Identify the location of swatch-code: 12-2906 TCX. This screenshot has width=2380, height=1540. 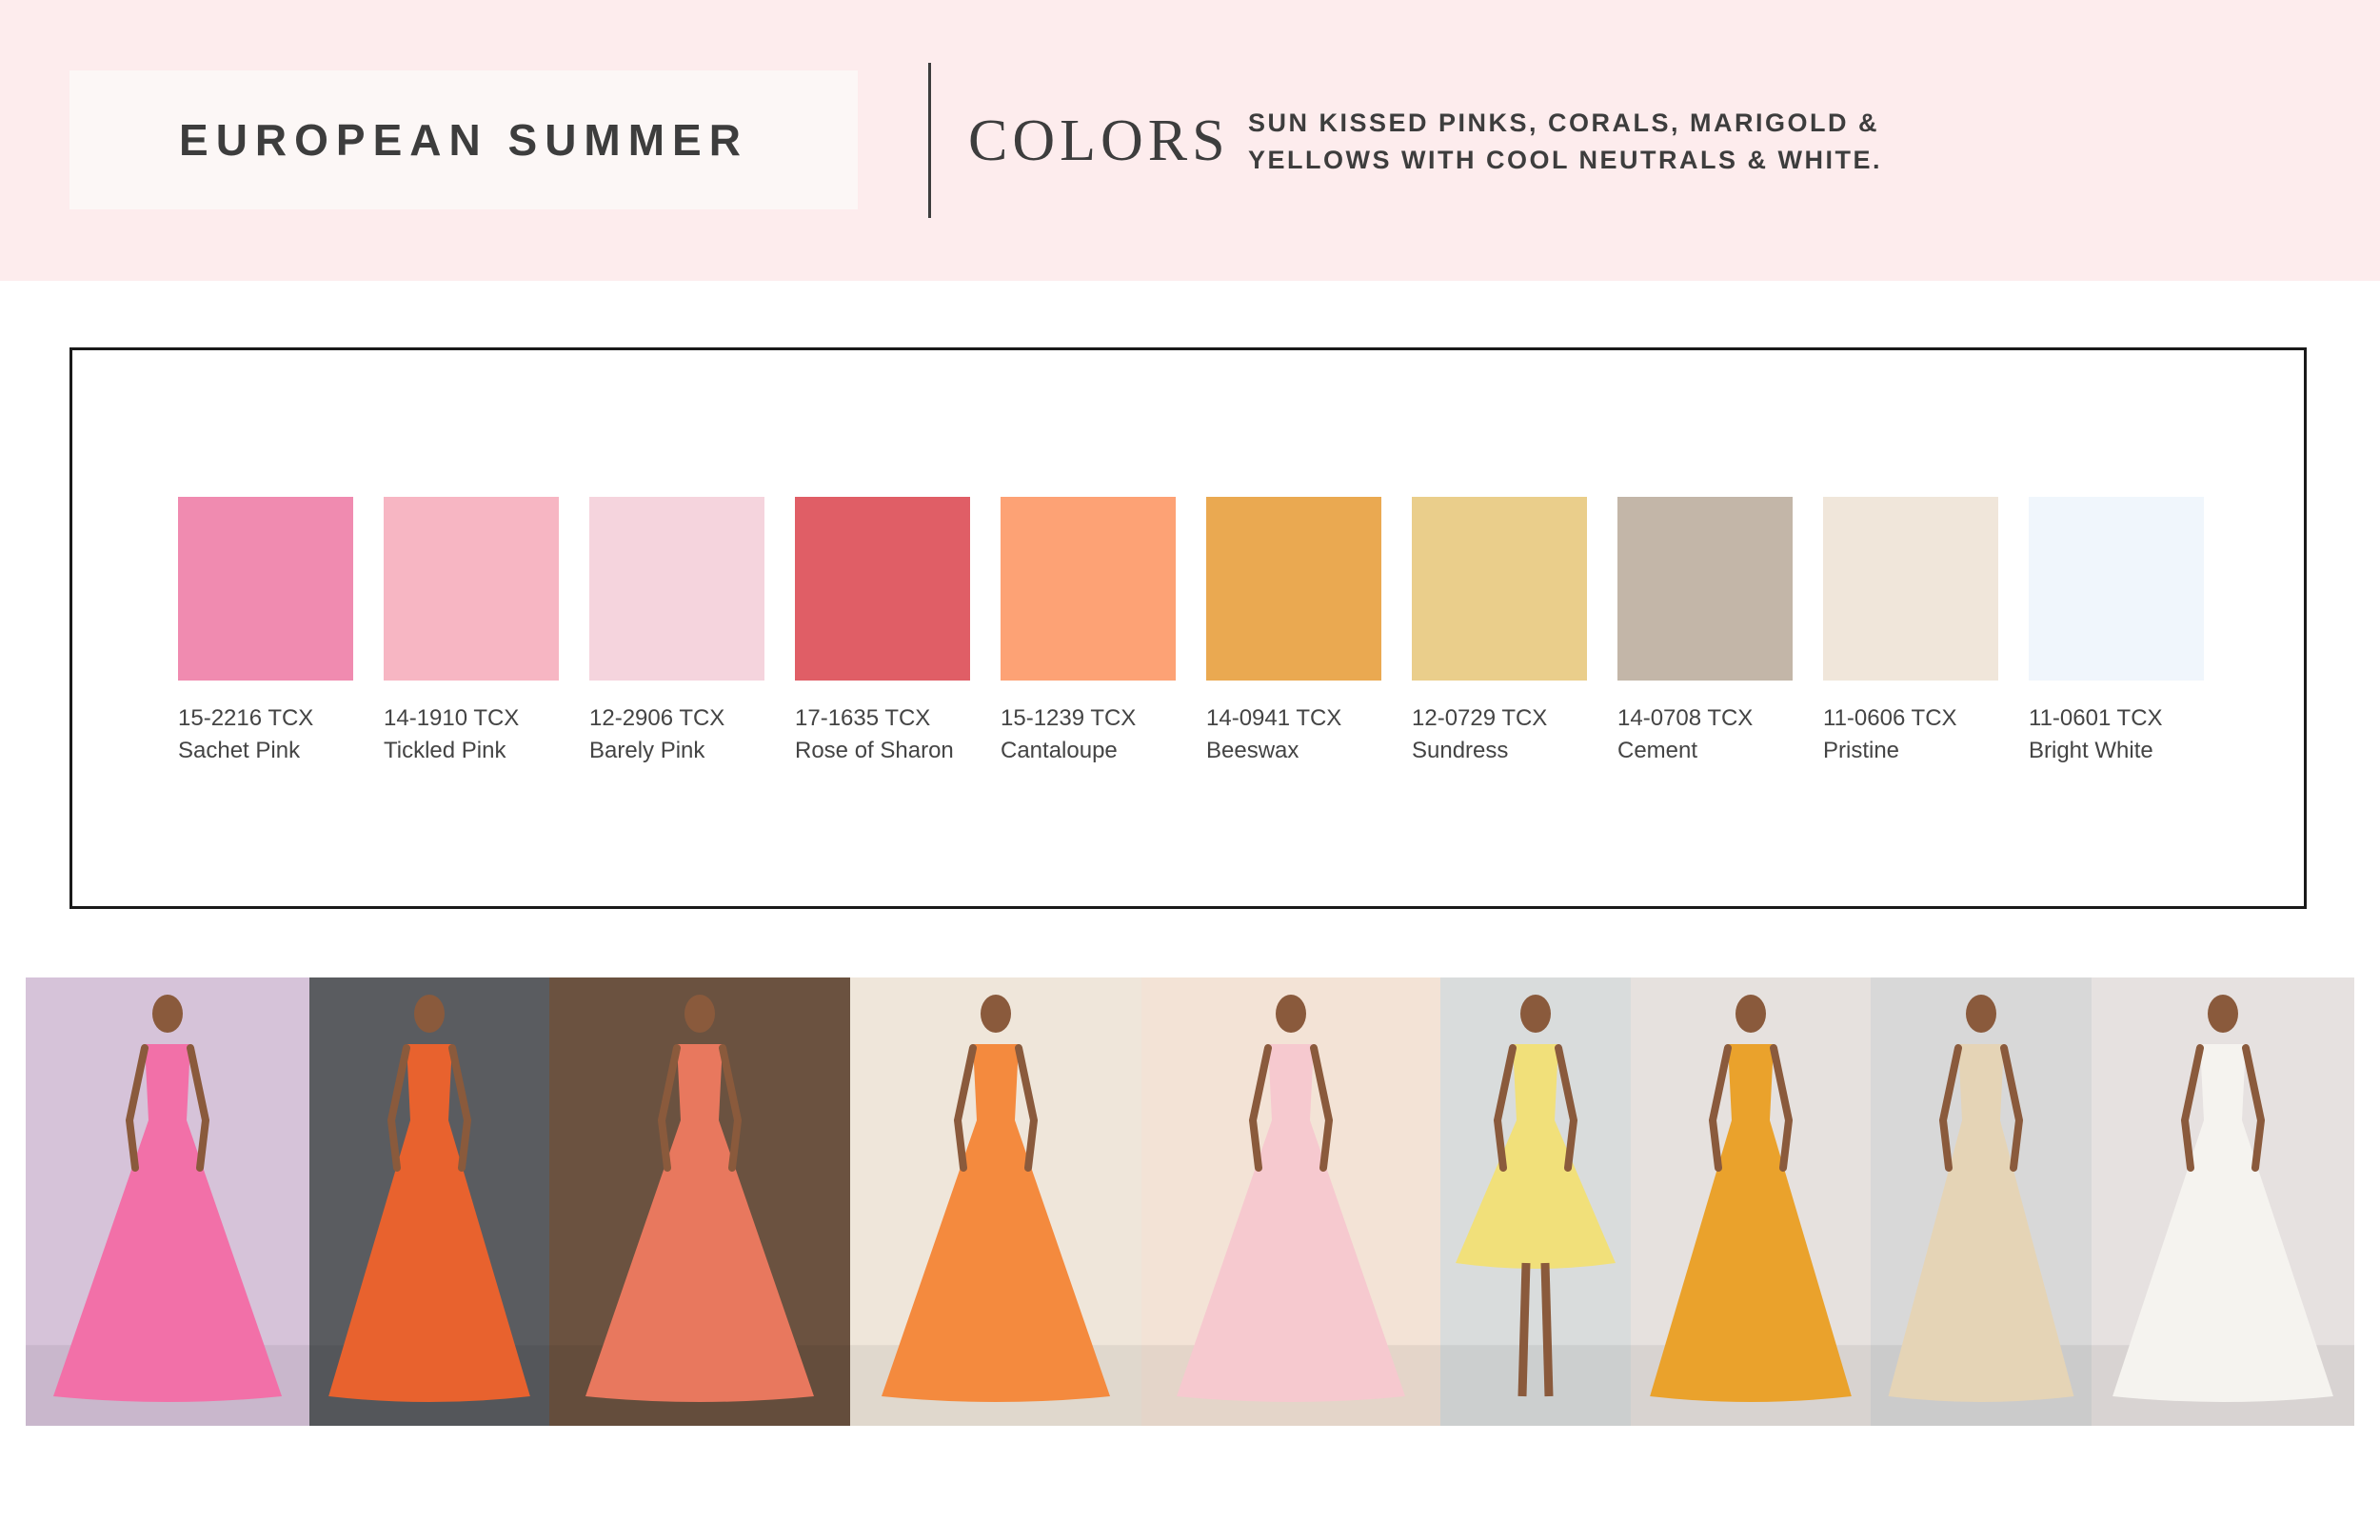
(657, 718).